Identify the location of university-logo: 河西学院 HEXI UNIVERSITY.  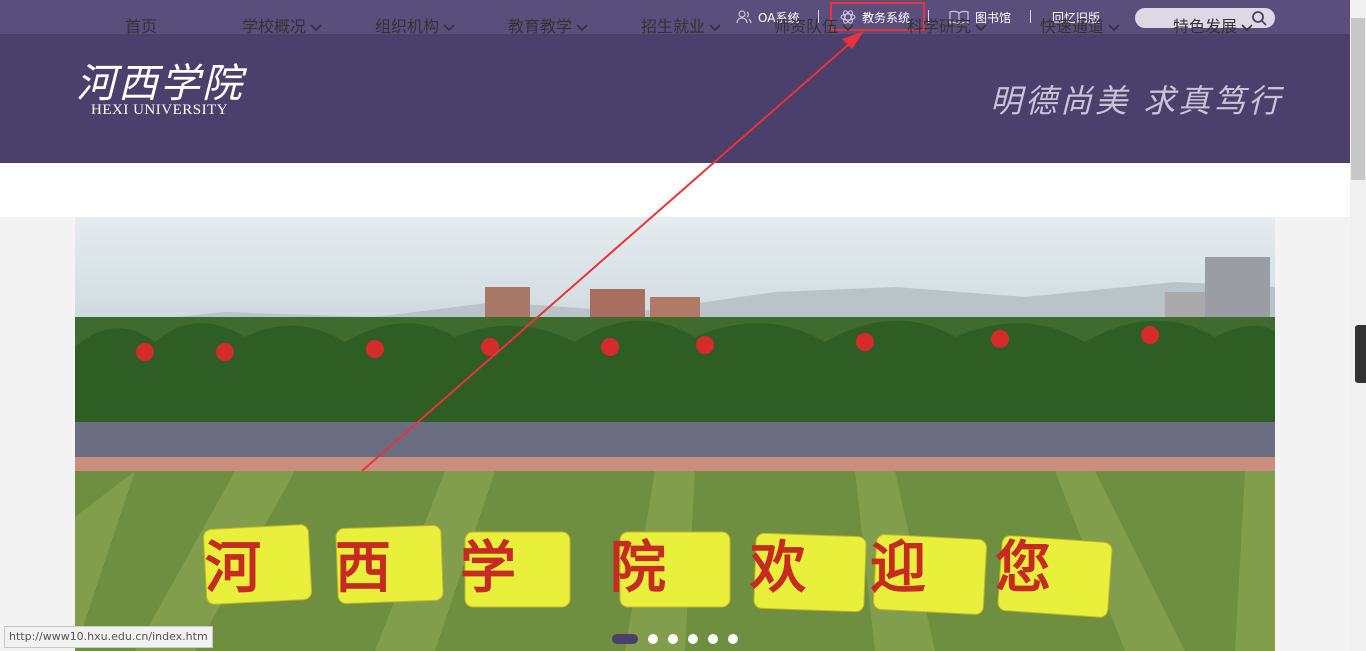
(160, 90).